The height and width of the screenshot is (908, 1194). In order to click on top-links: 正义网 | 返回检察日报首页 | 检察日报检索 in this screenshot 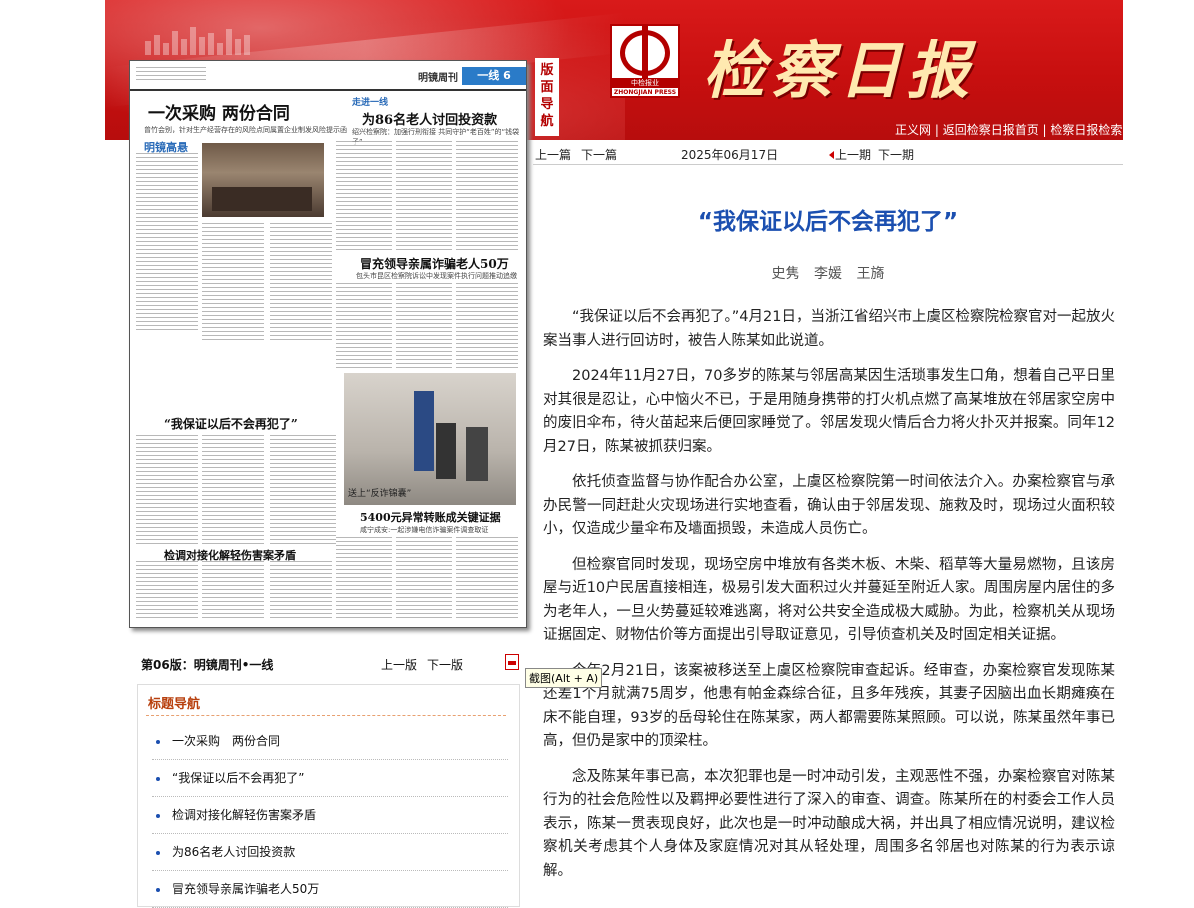, I will do `click(1009, 130)`.